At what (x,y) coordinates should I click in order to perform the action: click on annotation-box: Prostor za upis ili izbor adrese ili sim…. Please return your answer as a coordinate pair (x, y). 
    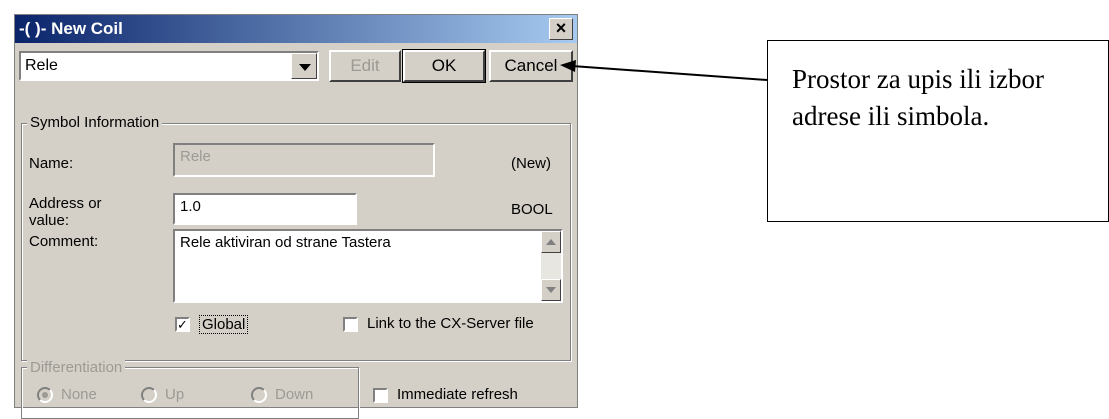
    Looking at the image, I should click on (938, 131).